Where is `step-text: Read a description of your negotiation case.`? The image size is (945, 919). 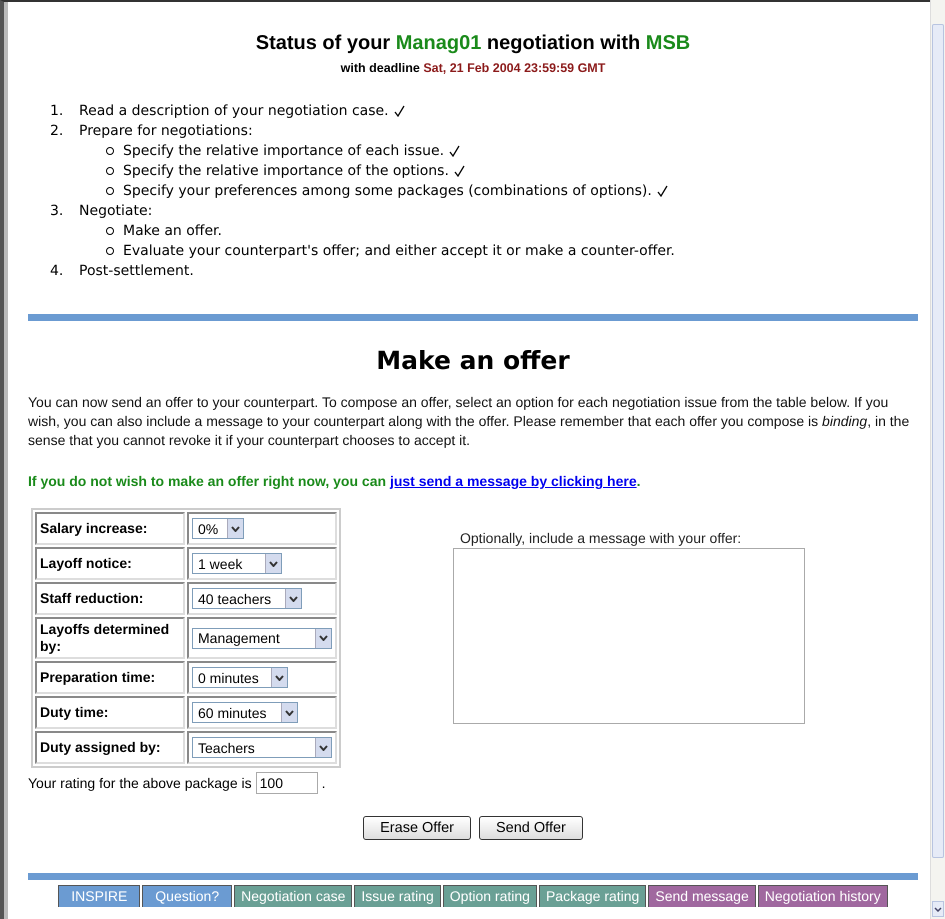 step-text: Read a description of your negotiation case. is located at coordinates (234, 111).